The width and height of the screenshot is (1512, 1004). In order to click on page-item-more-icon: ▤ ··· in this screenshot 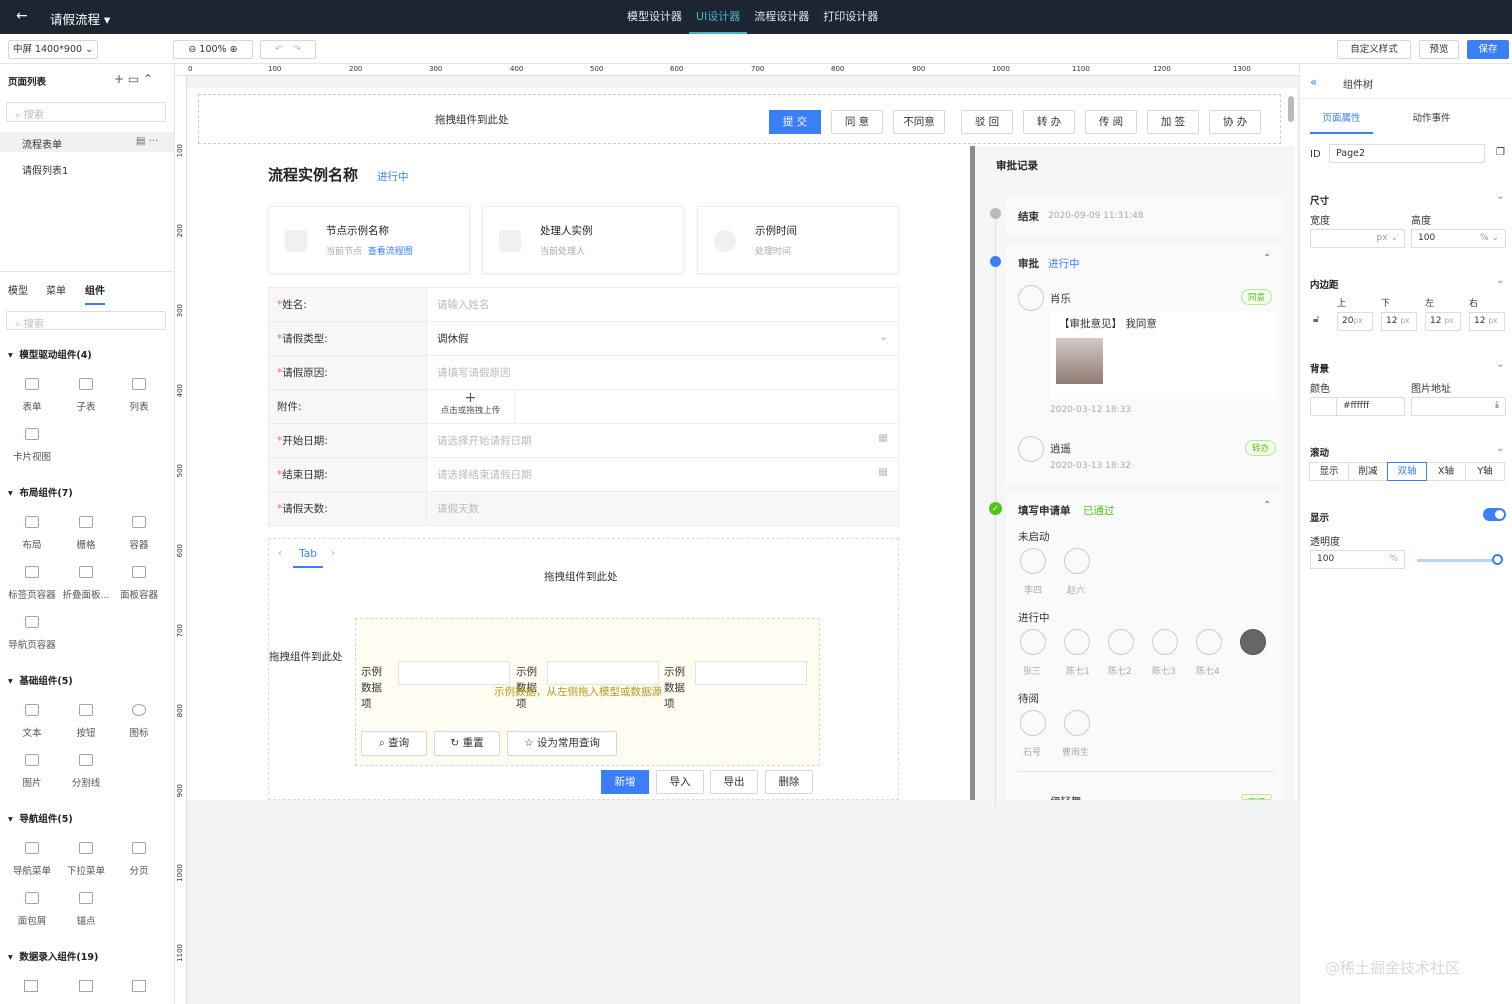, I will do `click(147, 141)`.